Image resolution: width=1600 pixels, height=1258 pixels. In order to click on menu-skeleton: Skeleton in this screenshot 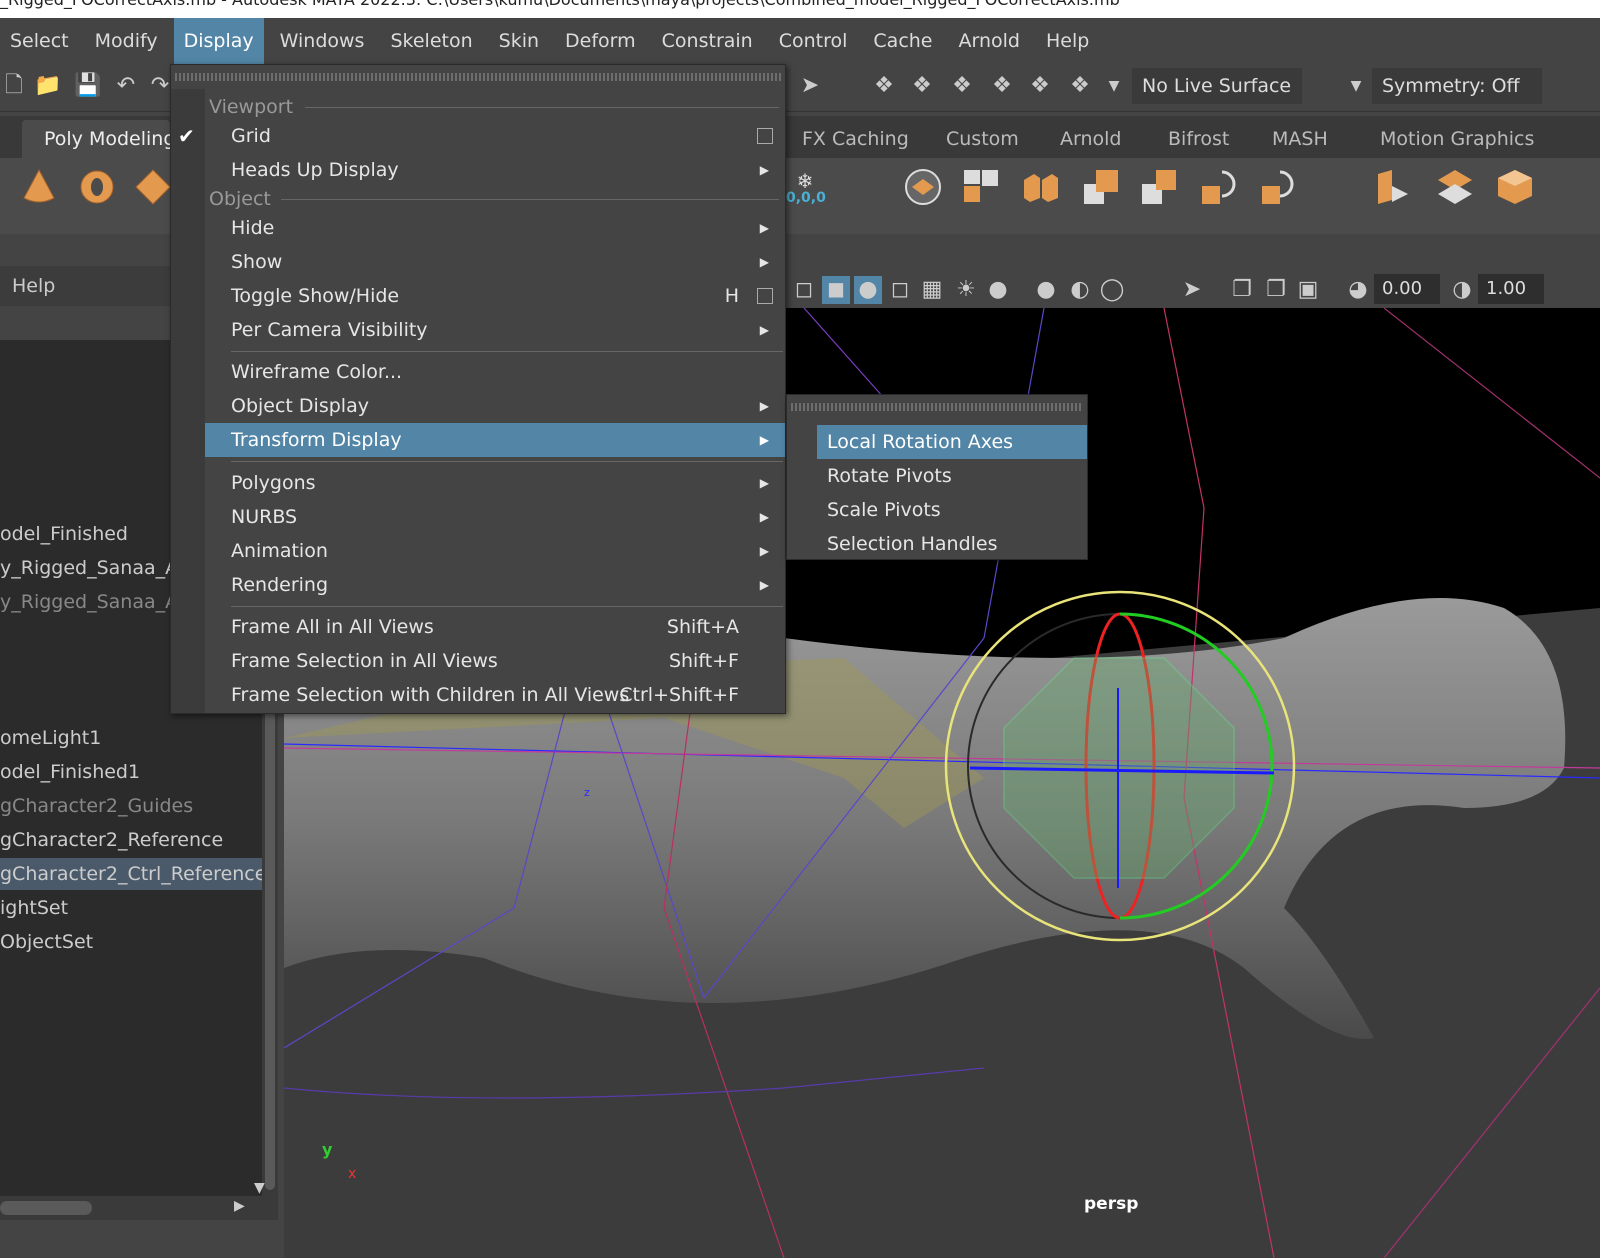, I will do `click(431, 41)`.